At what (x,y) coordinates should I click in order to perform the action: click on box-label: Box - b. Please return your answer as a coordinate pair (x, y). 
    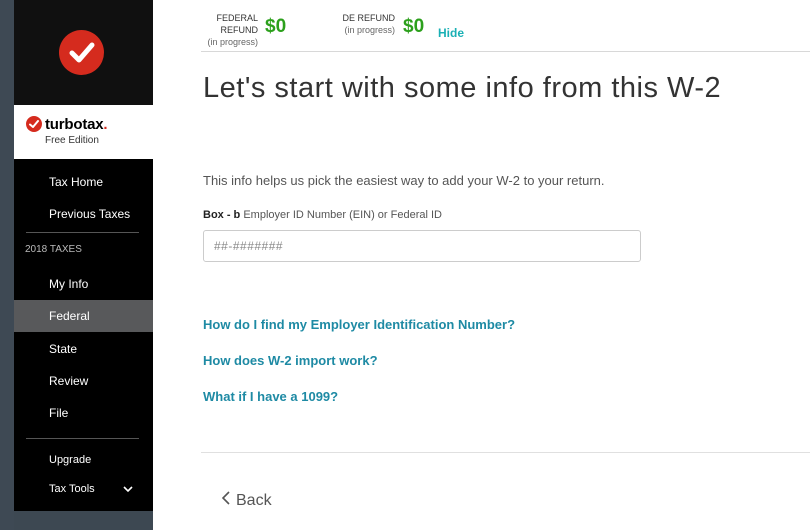
    Looking at the image, I should click on (222, 215).